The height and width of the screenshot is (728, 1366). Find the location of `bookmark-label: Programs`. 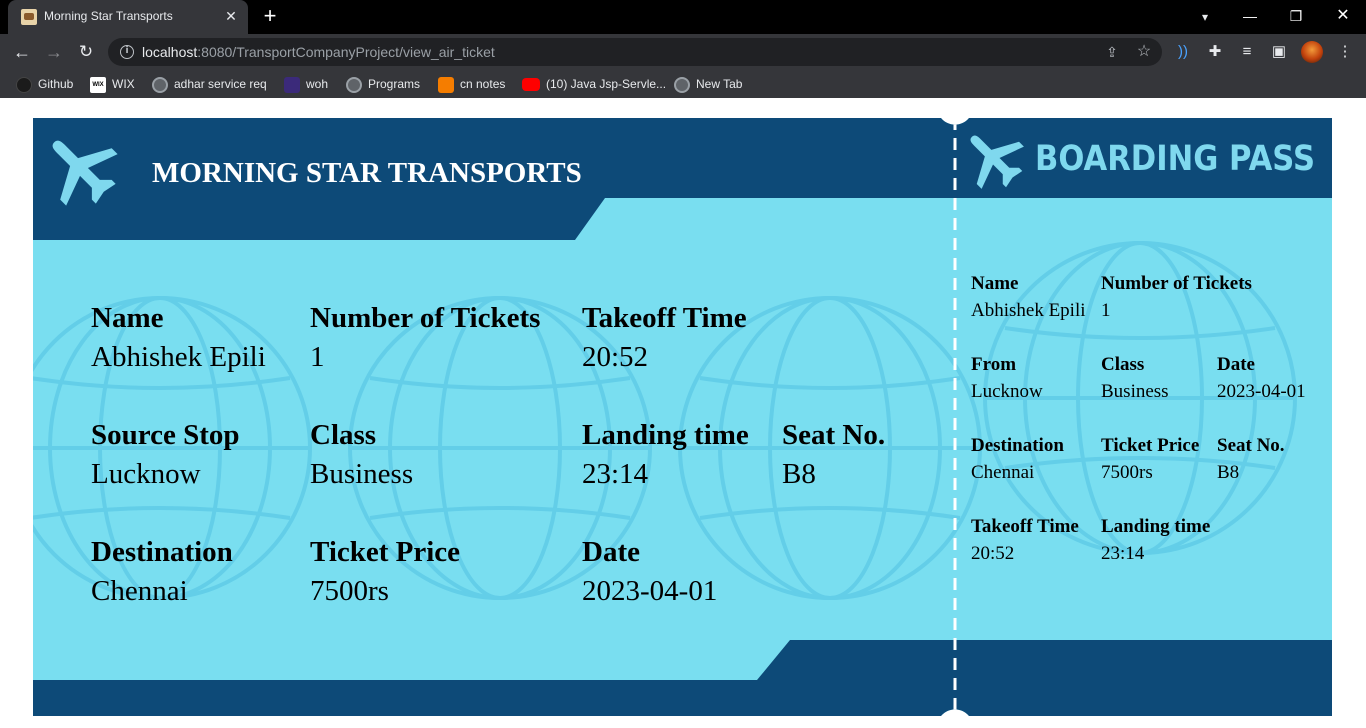

bookmark-label: Programs is located at coordinates (394, 84).